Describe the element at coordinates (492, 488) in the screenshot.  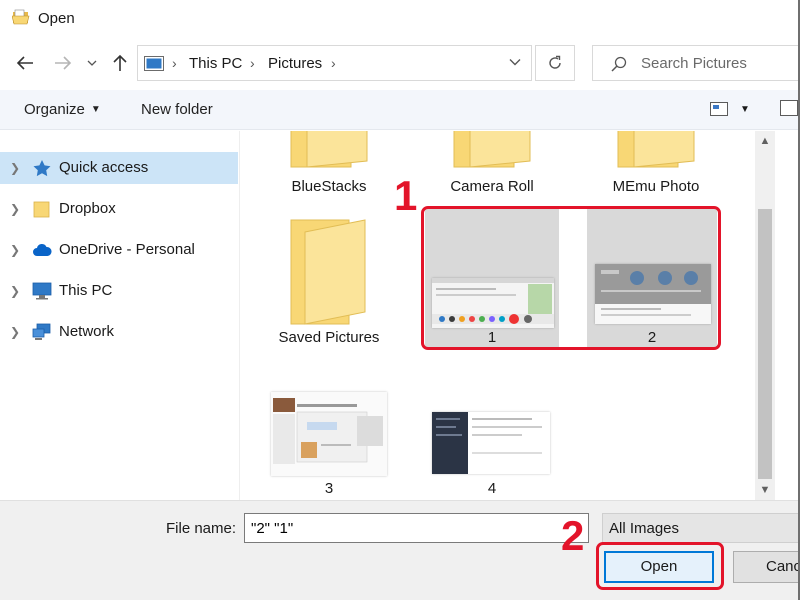
I see `file-name: 4` at that location.